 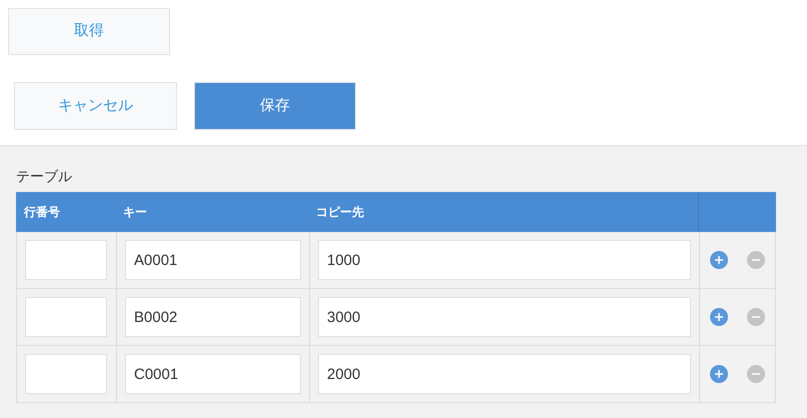 What do you see at coordinates (504, 374) in the screenshot?
I see `text-field: 2000` at bounding box center [504, 374].